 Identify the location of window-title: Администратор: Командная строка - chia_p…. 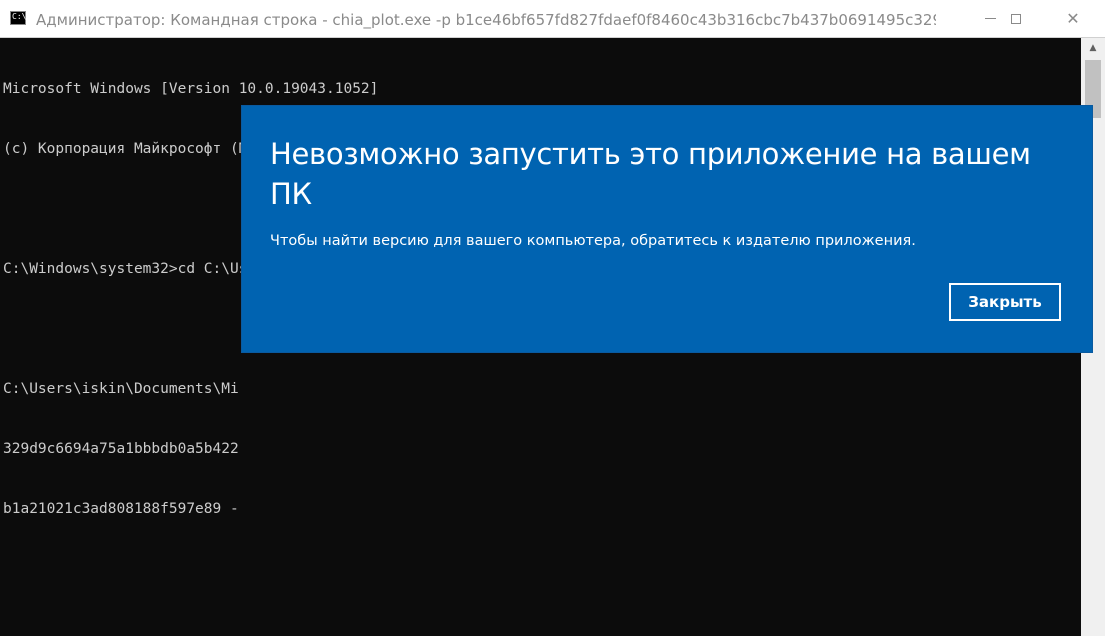
(486, 20).